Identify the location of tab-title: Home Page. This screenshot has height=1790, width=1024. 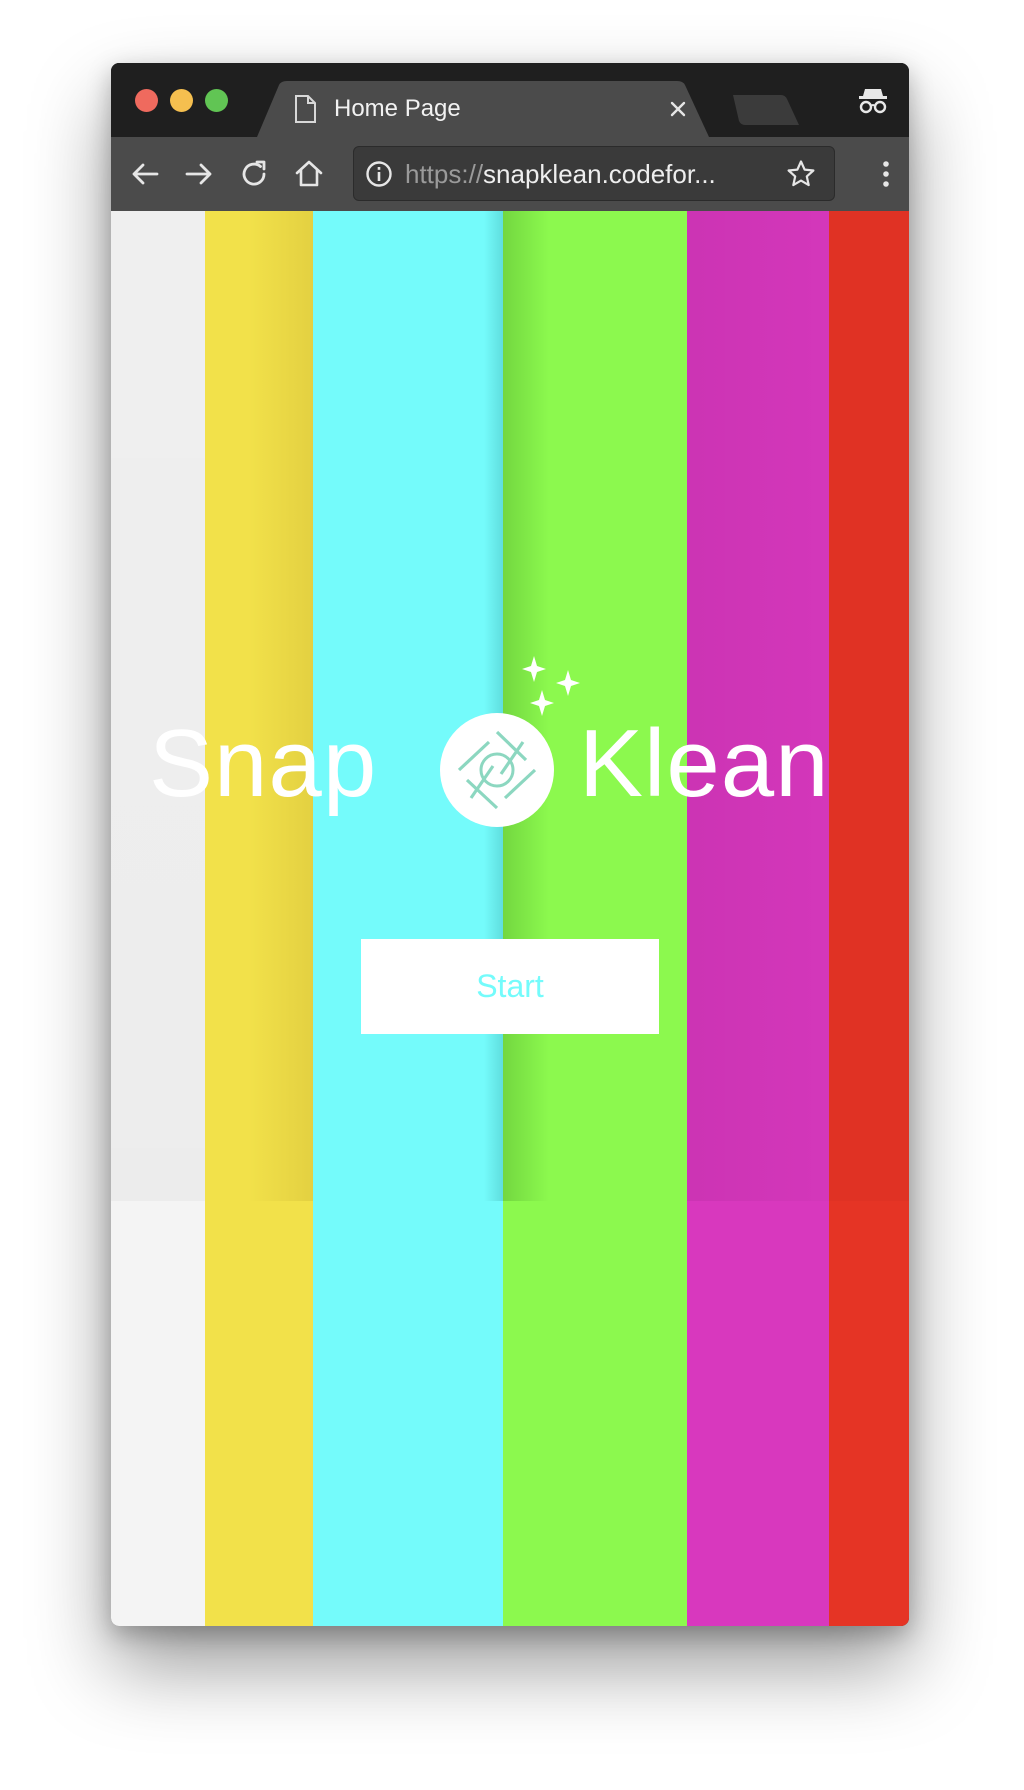
(397, 108).